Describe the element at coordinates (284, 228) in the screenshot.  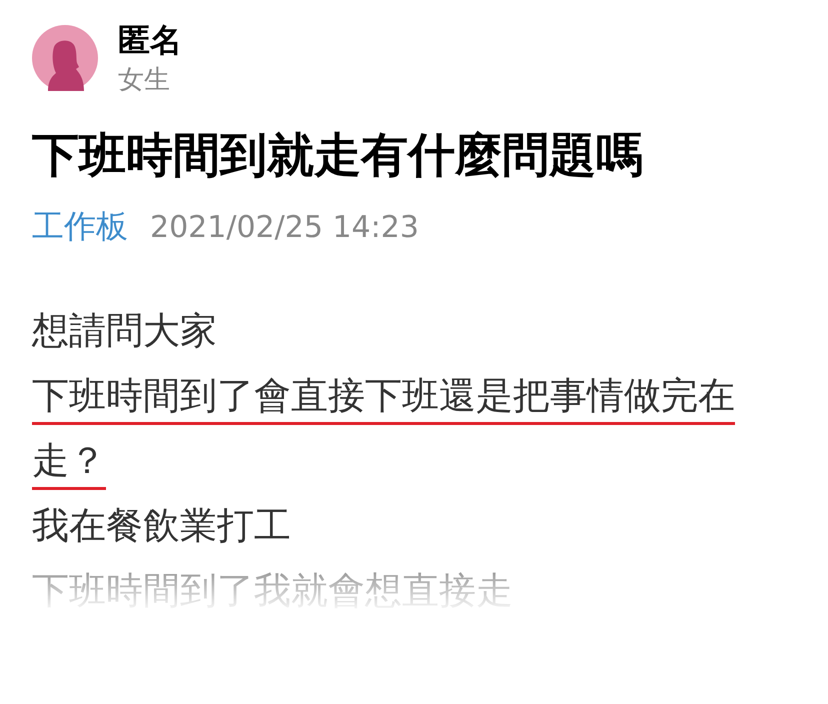
I see `post-date: 2021/02/25 14:23` at that location.